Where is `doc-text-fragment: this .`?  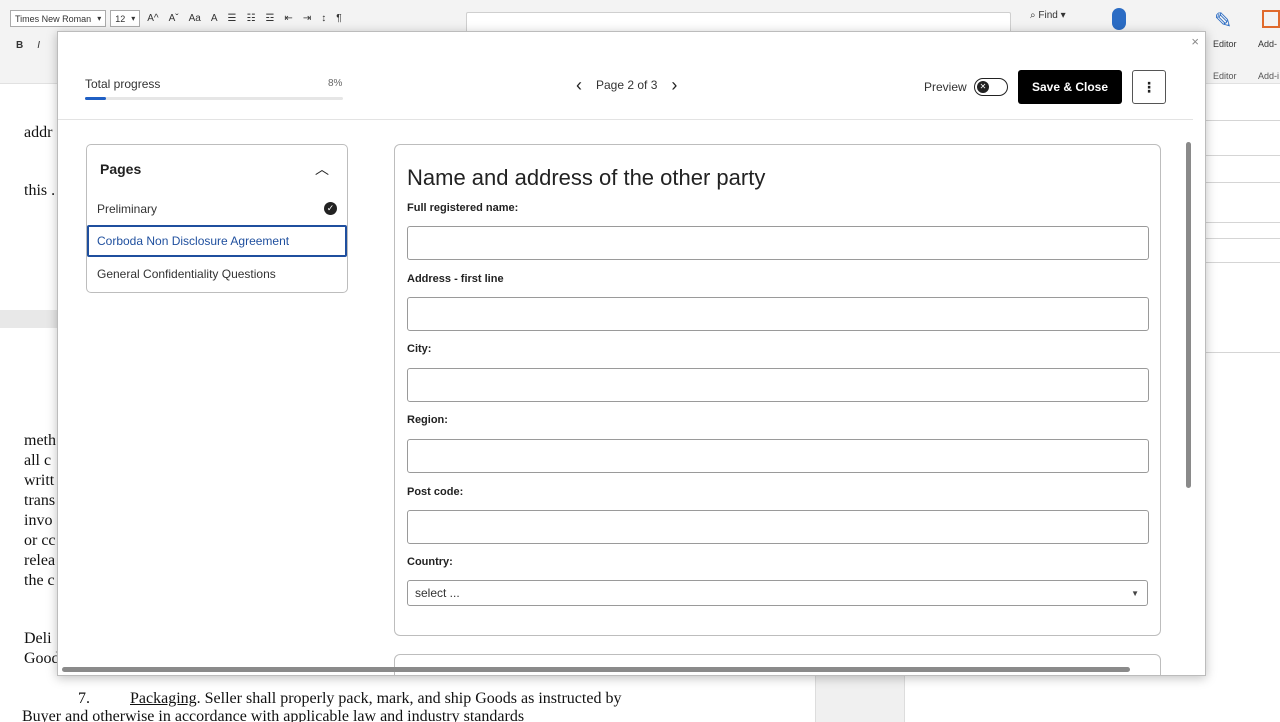
doc-text-fragment: this . is located at coordinates (40, 190).